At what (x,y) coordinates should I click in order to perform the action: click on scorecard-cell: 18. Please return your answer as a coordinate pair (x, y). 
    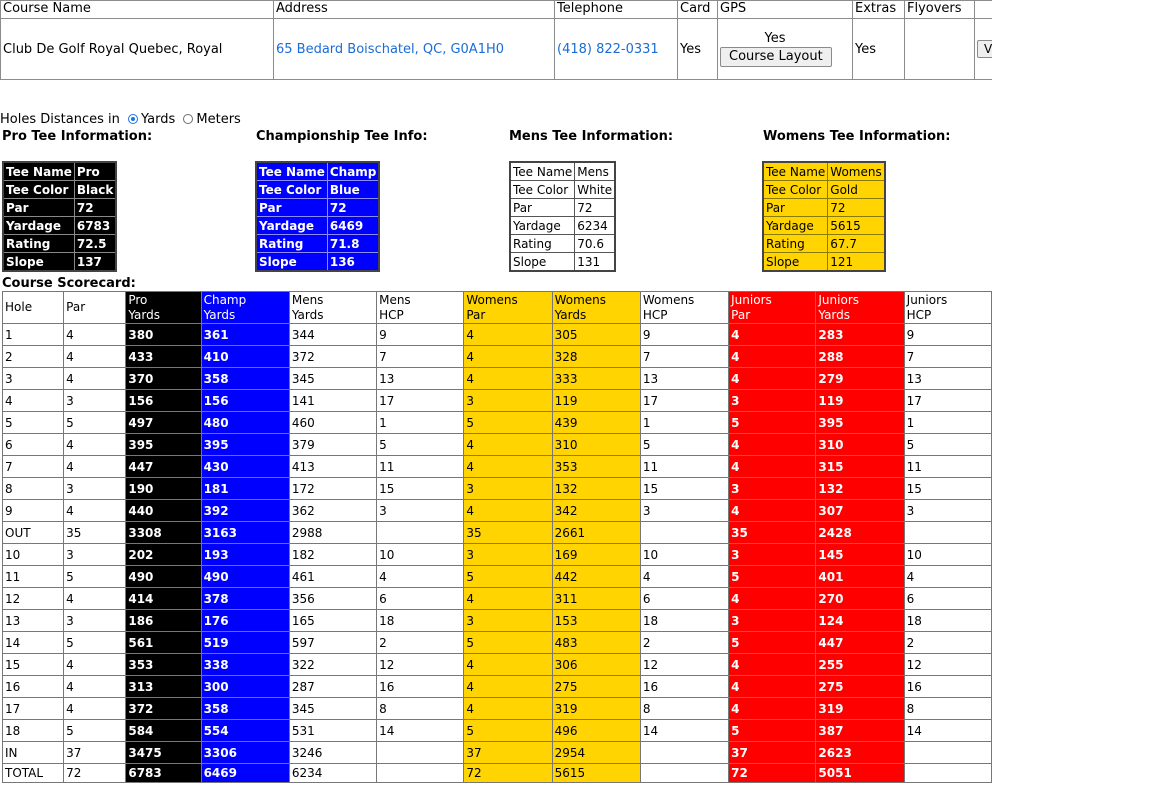
    Looking at the image, I should click on (947, 620).